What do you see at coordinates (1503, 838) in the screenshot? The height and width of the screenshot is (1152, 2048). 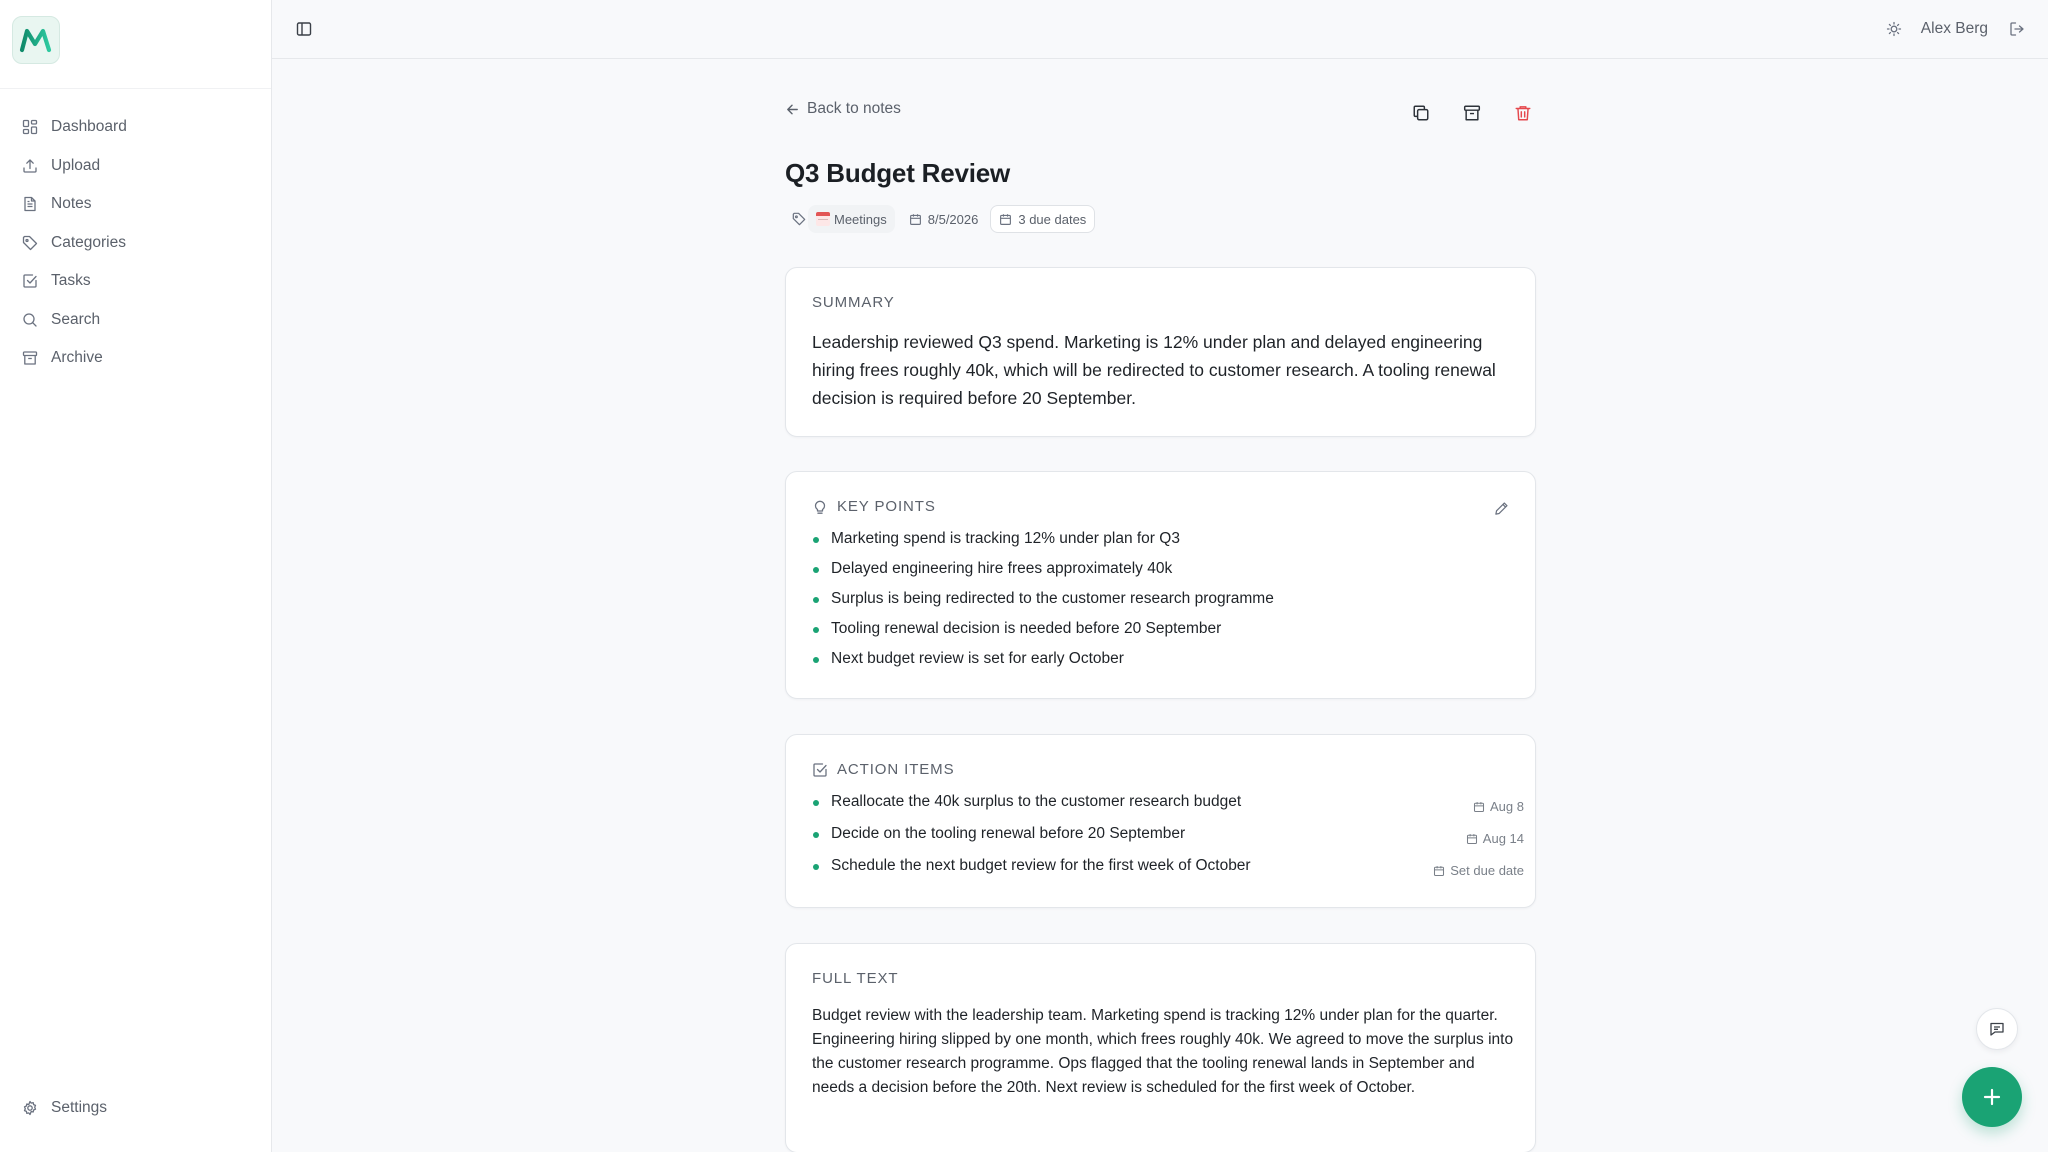 I see `due-date-label: Aug 14` at bounding box center [1503, 838].